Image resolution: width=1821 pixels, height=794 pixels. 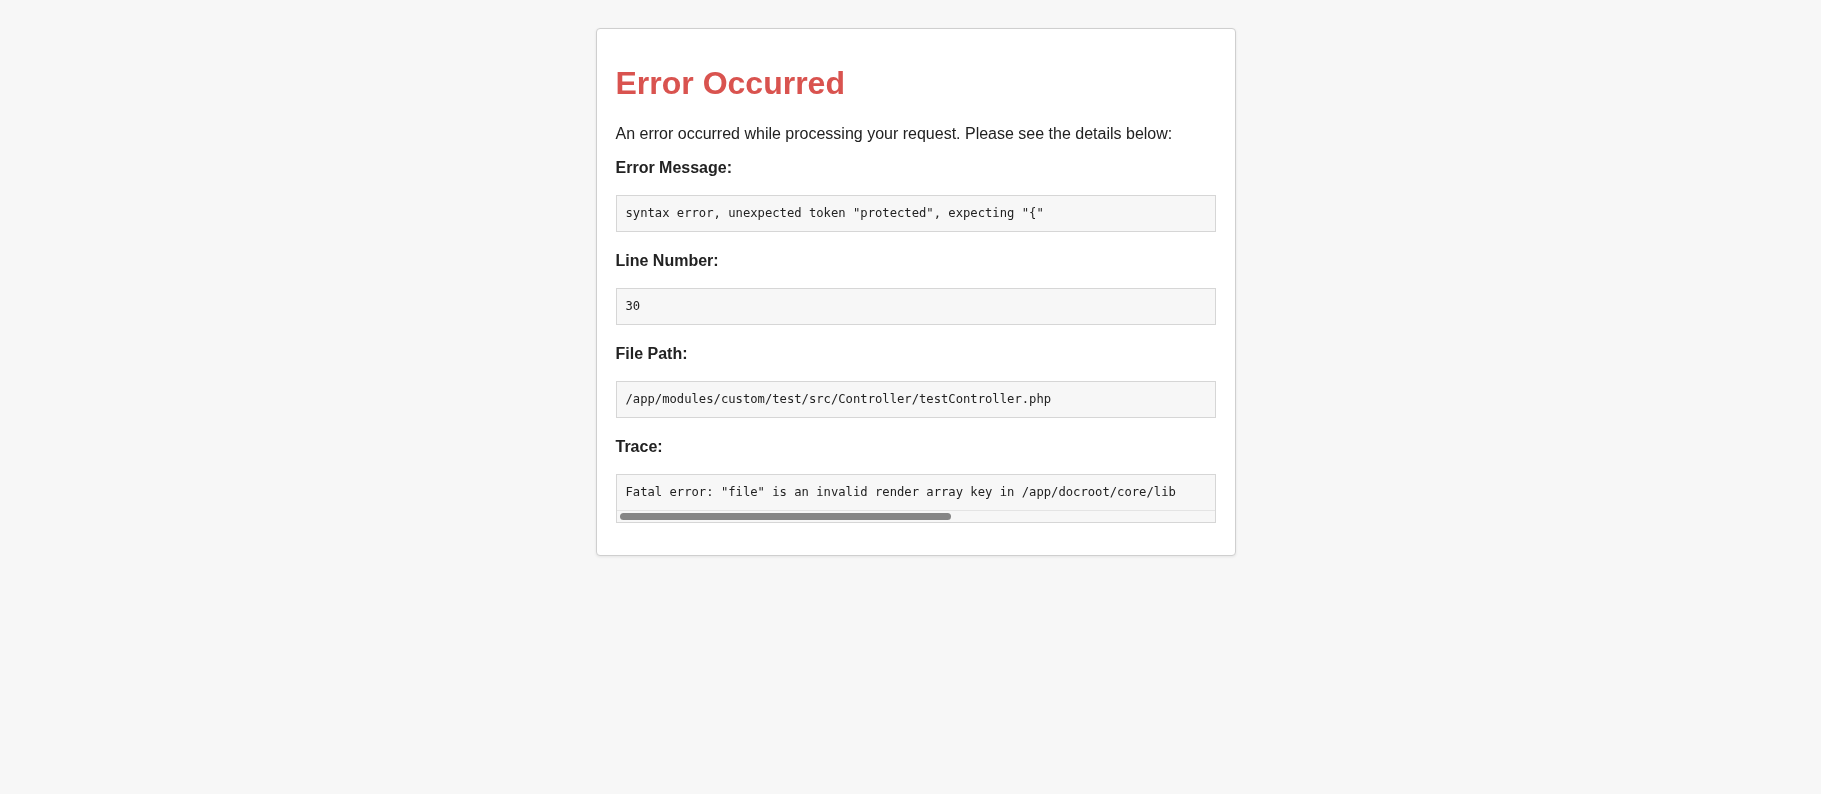 What do you see at coordinates (894, 134) in the screenshot?
I see `intro-text: An error occurred while processing your request. Please see the details below:` at bounding box center [894, 134].